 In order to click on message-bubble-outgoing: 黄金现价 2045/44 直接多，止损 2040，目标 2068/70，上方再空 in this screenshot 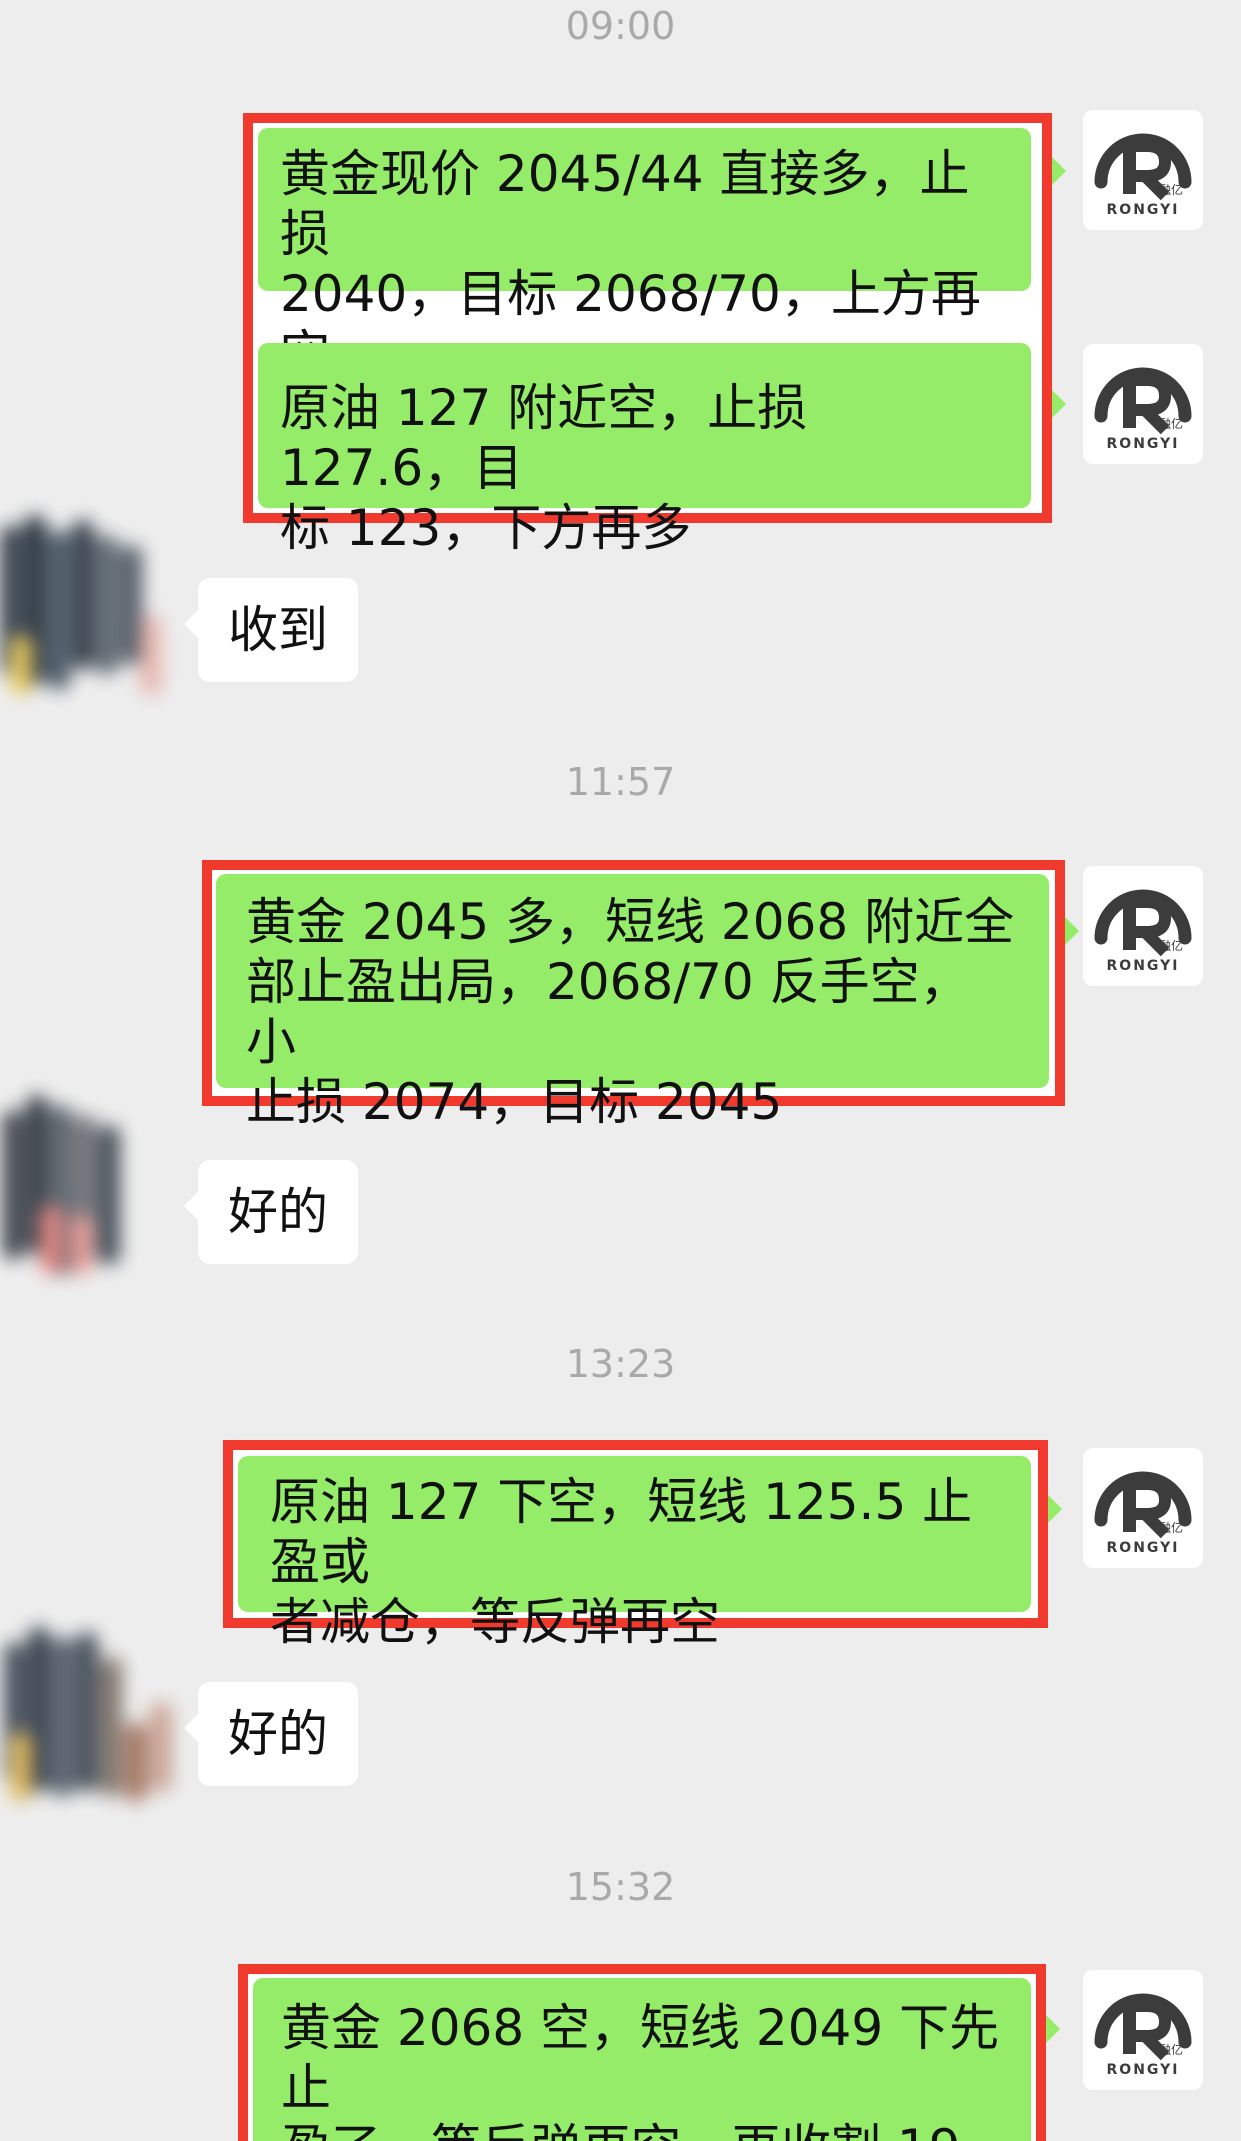, I will do `click(644, 255)`.